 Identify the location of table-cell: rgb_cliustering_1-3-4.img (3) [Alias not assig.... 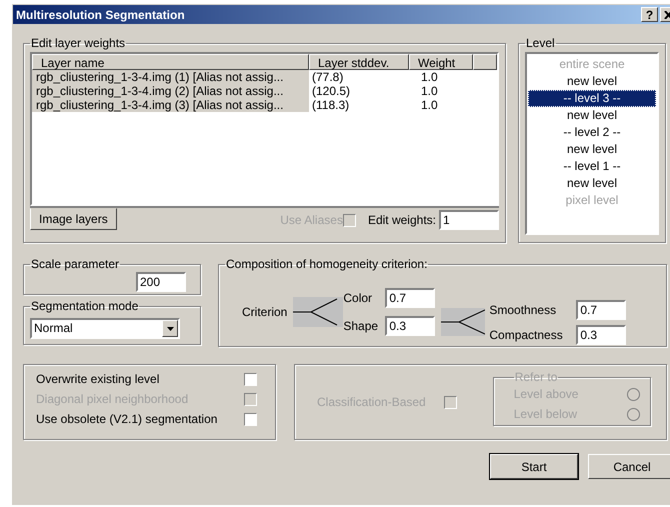
(170, 105).